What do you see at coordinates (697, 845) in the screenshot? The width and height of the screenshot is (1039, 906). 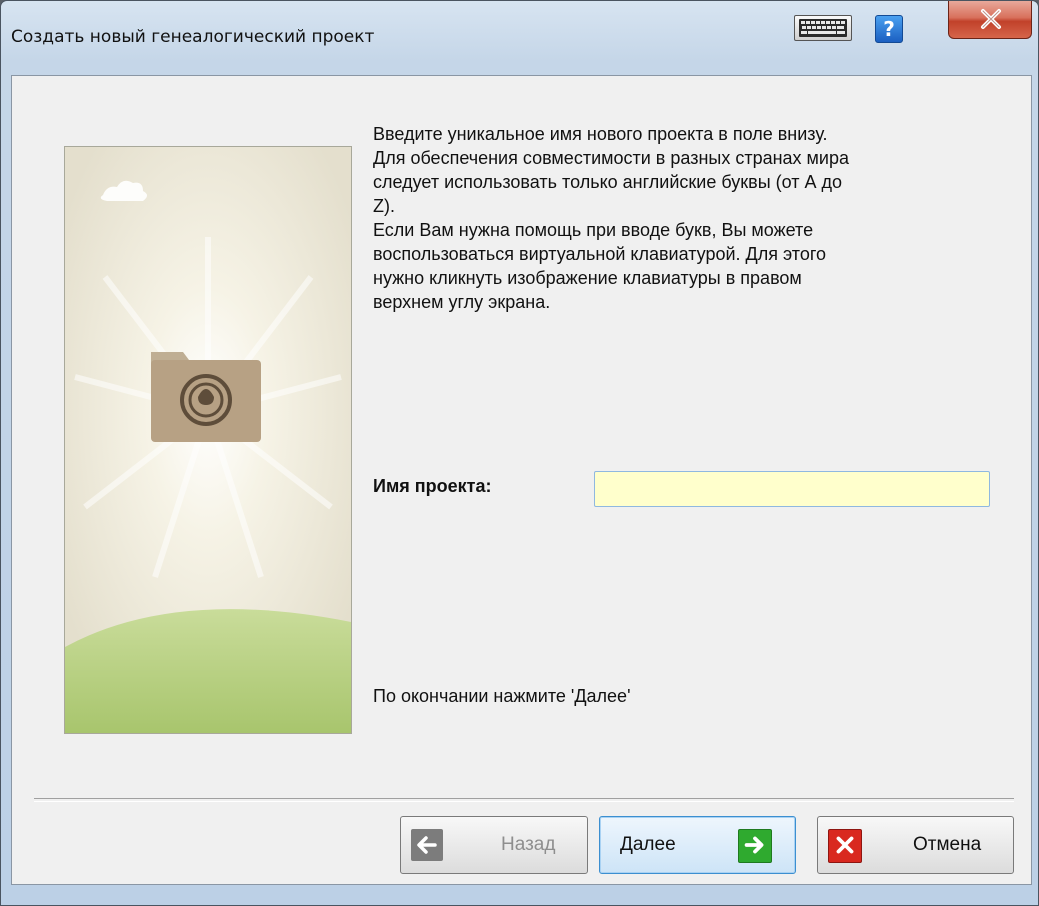 I see `next-button: Далее` at bounding box center [697, 845].